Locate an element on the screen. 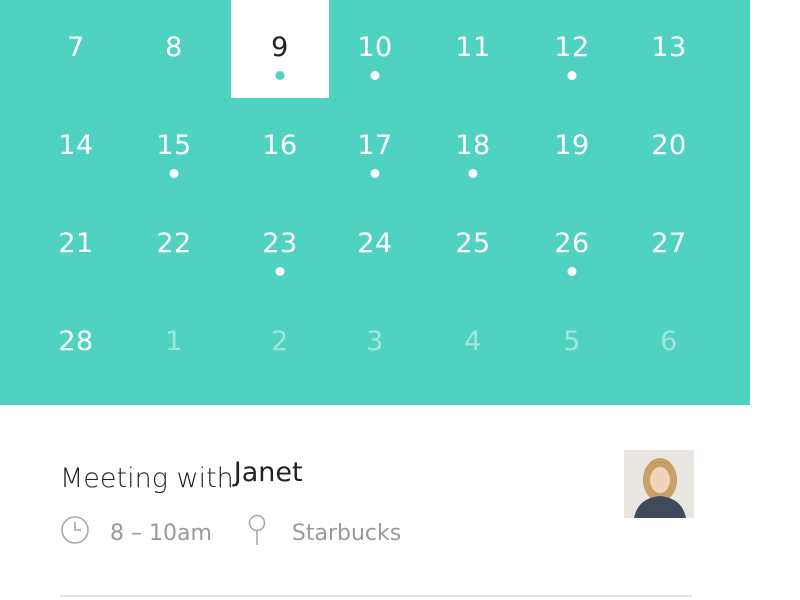 Image resolution: width=800 pixels, height=600 pixels. calendar-day-number: 2 is located at coordinates (280, 341).